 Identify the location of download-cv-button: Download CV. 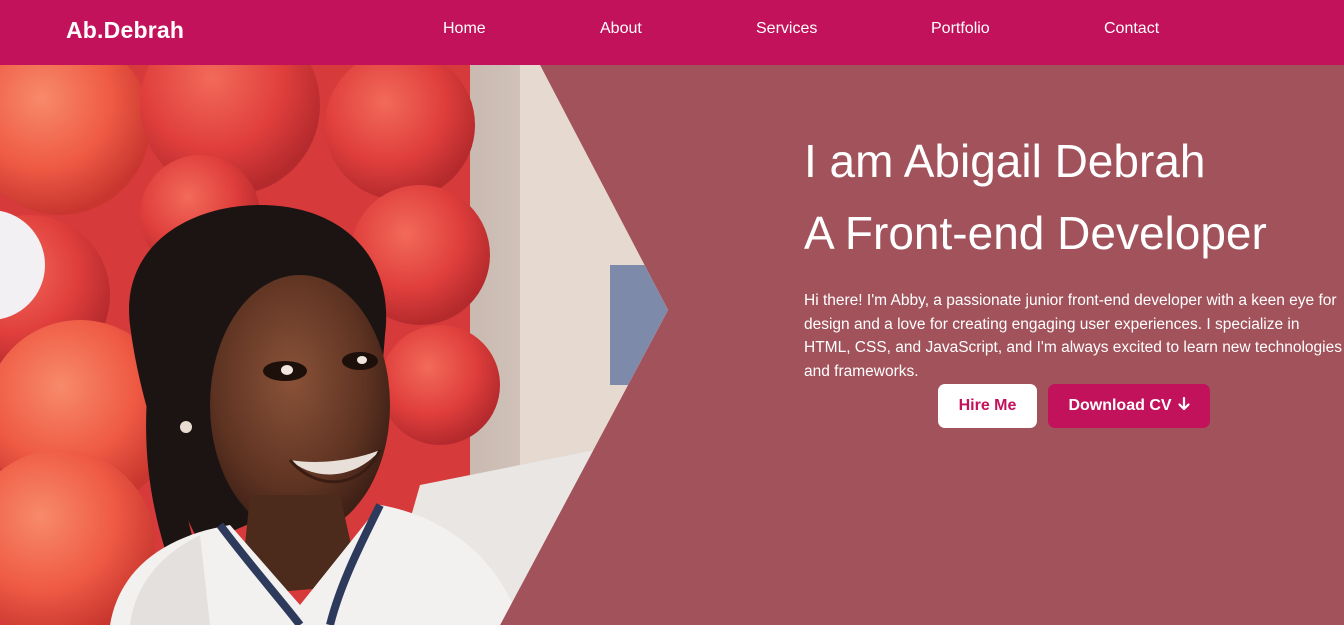
(1129, 406).